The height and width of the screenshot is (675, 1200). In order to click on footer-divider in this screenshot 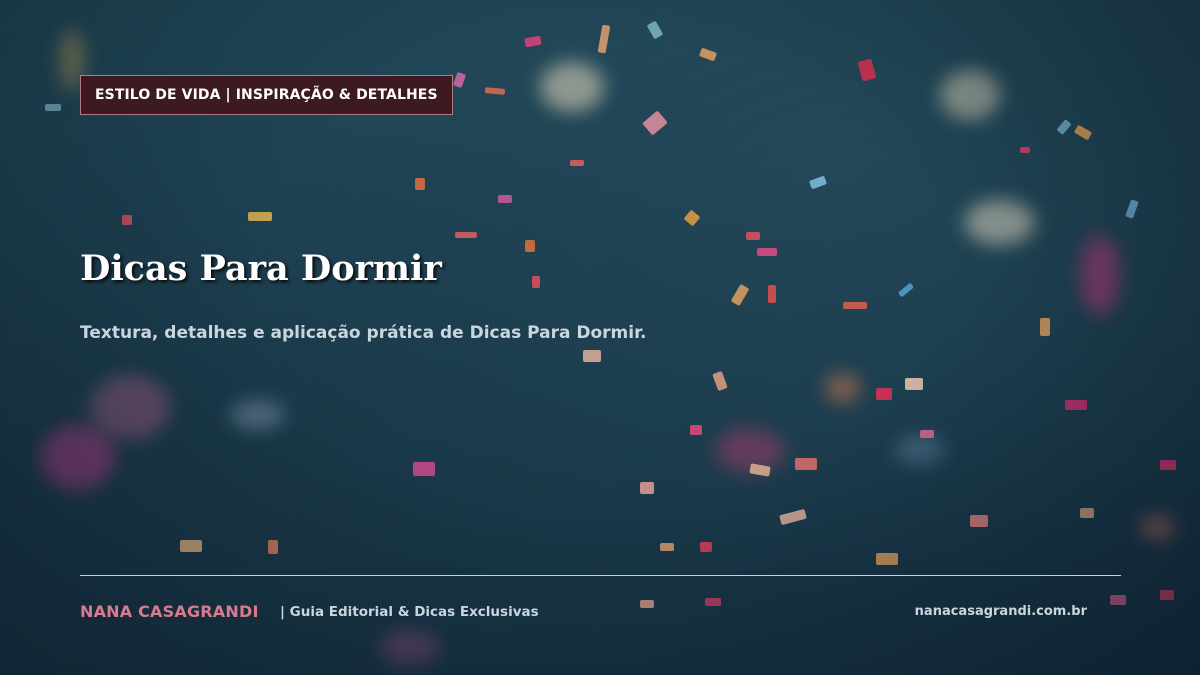, I will do `click(600, 575)`.